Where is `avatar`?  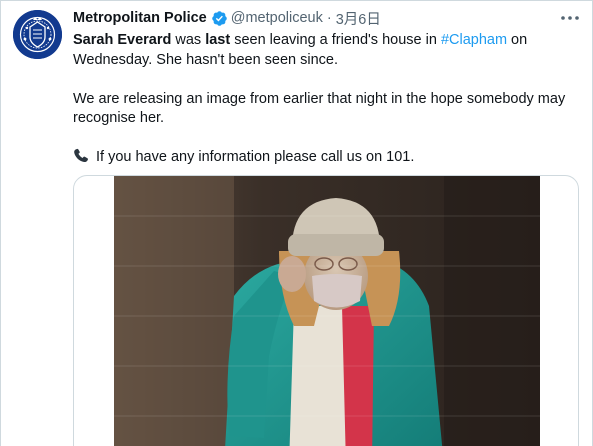
avatar is located at coordinates (37, 34).